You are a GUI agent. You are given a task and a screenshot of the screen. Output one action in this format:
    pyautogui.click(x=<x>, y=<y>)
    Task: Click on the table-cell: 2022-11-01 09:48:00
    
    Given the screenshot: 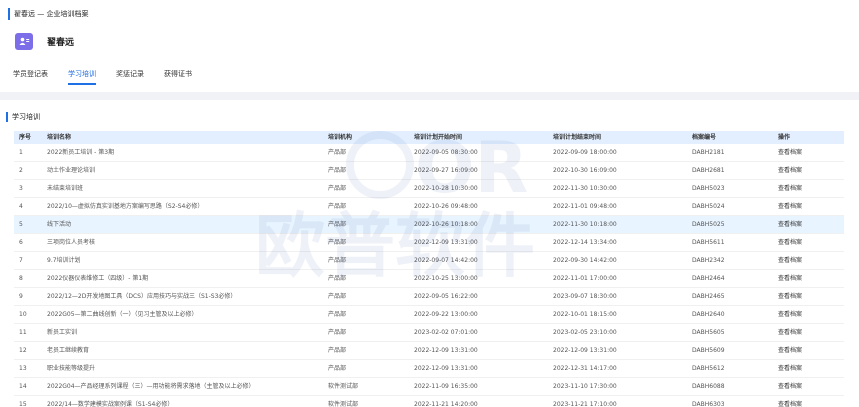 What is the action you would take?
    pyautogui.click(x=617, y=206)
    